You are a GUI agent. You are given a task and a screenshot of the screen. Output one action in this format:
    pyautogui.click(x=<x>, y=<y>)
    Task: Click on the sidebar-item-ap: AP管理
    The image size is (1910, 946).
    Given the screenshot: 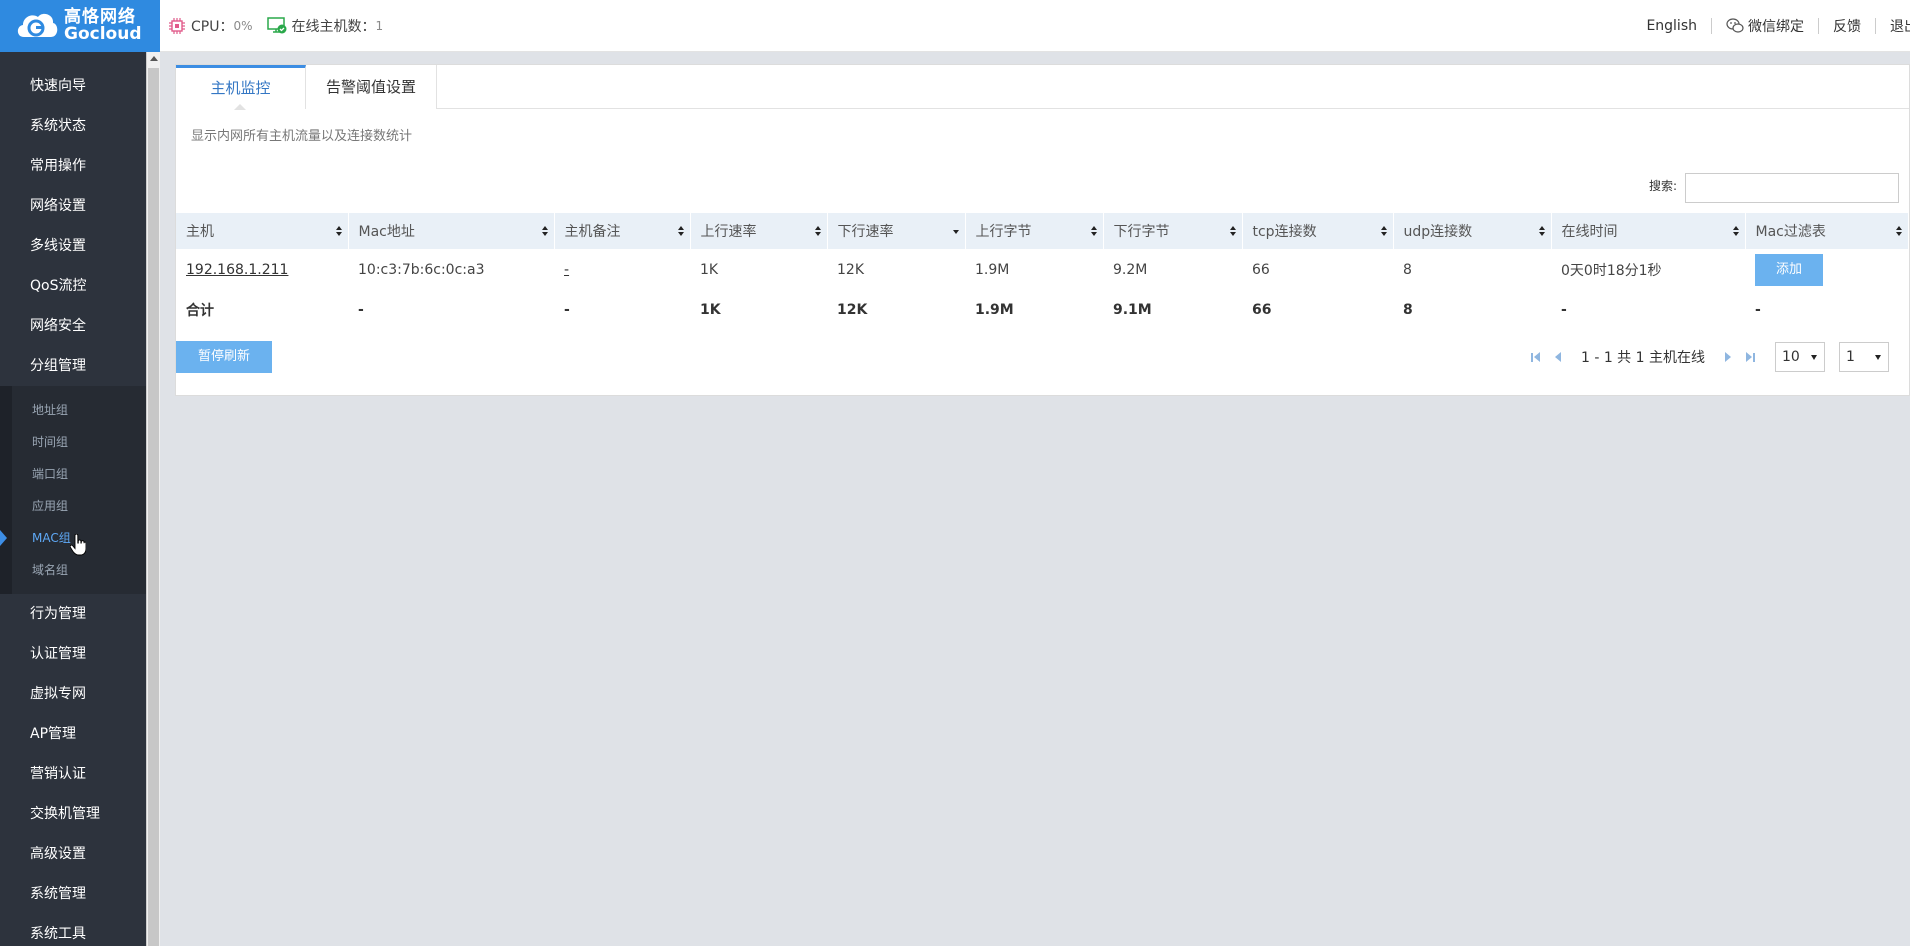 What is the action you would take?
    pyautogui.click(x=73, y=734)
    